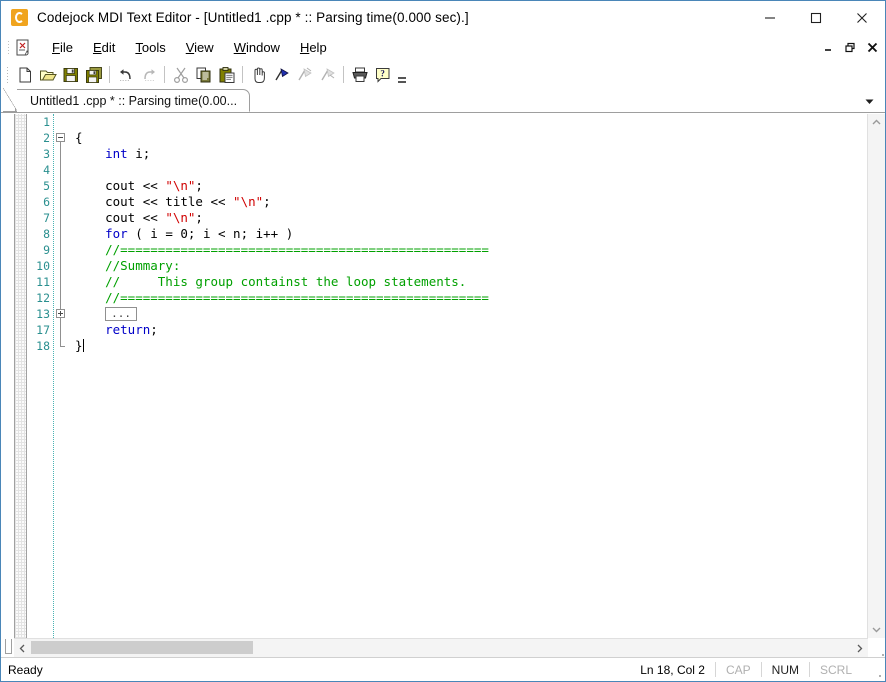 Image resolution: width=886 pixels, height=682 pixels. I want to click on line-number: 4, so click(46, 170).